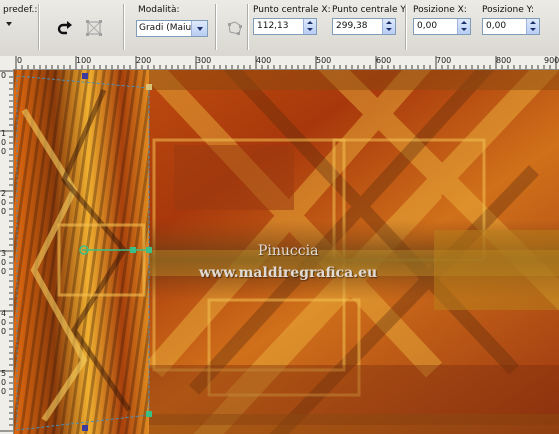 The width and height of the screenshot is (559, 434). What do you see at coordinates (444, 60) in the screenshot?
I see `ruler-top-label: 700` at bounding box center [444, 60].